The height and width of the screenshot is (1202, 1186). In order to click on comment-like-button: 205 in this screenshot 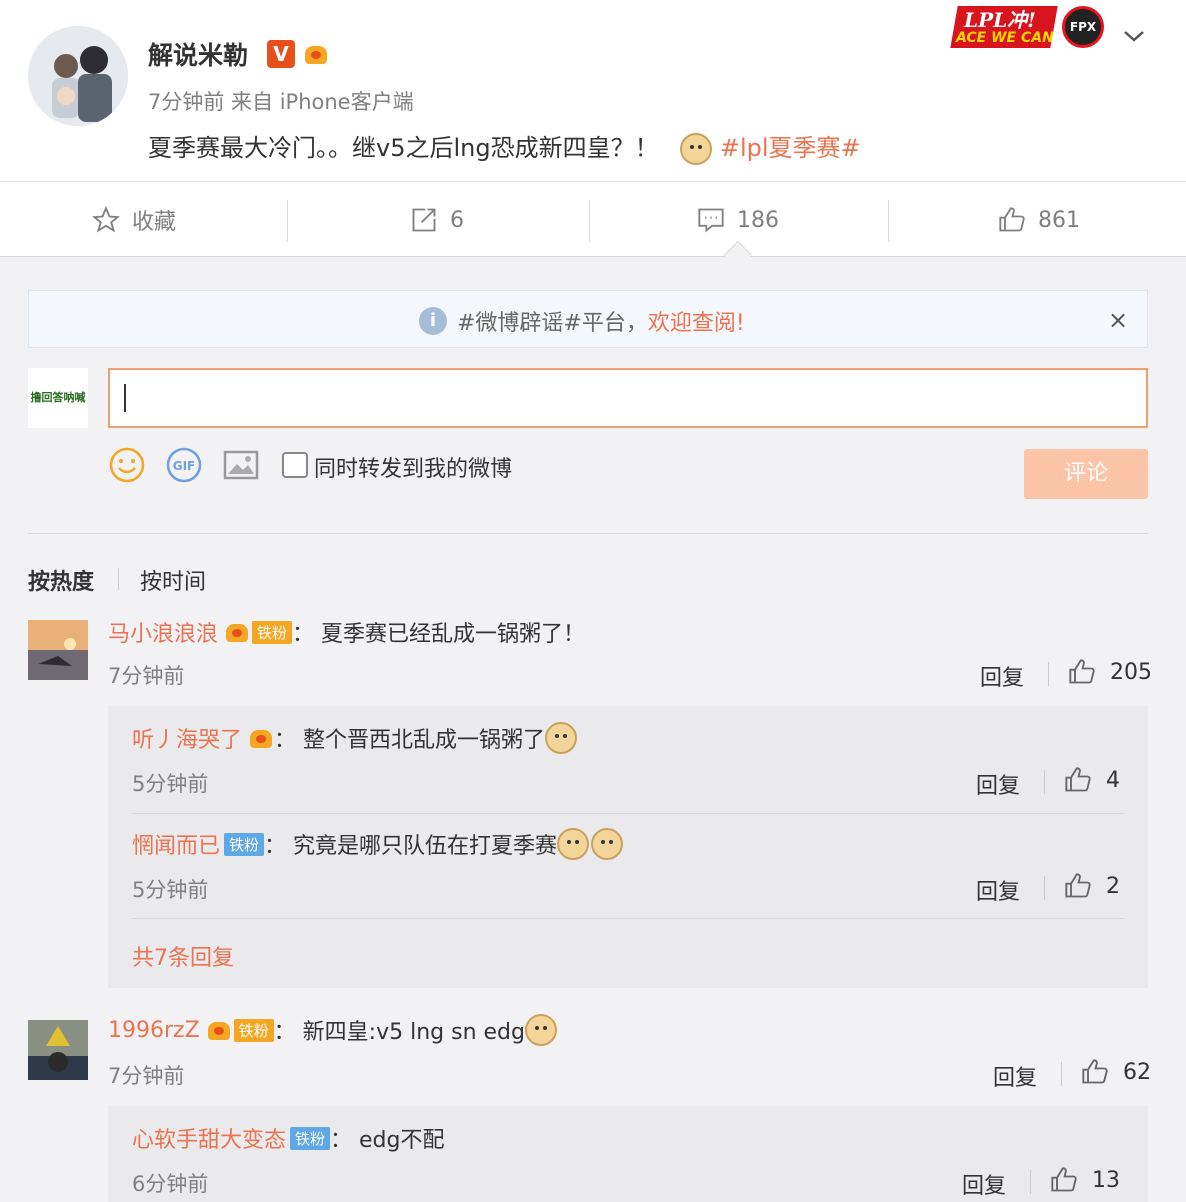, I will do `click(1110, 672)`.